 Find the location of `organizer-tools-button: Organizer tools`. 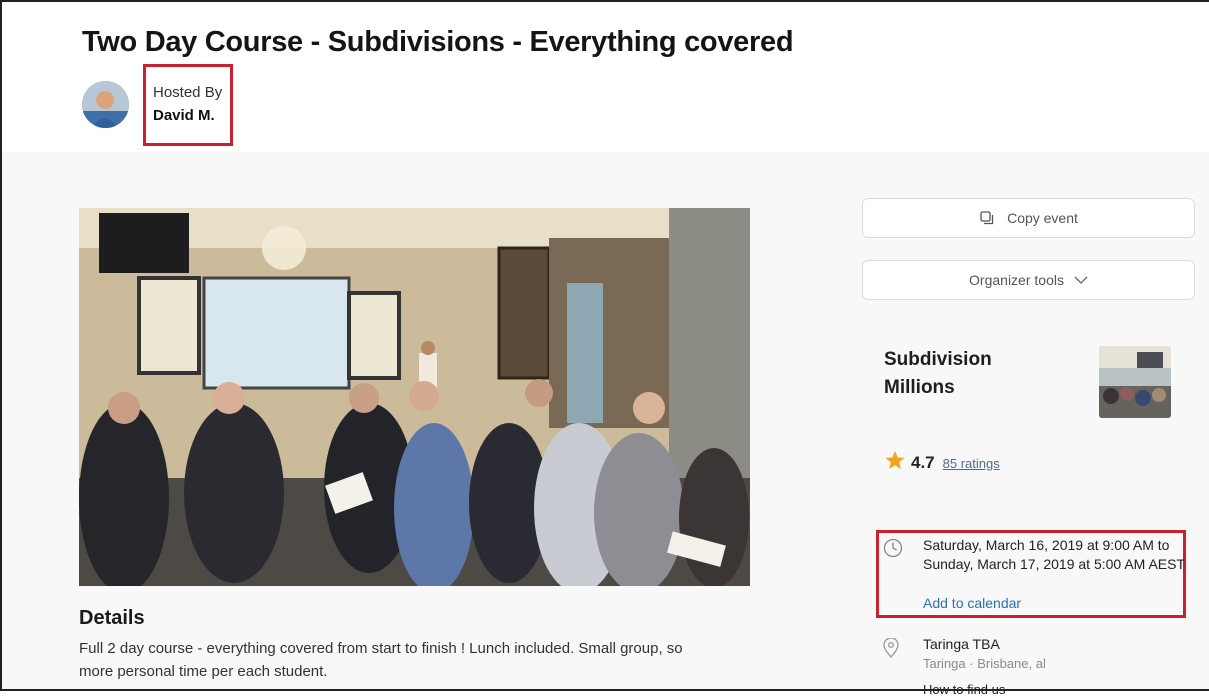

organizer-tools-button: Organizer tools is located at coordinates (1028, 280).